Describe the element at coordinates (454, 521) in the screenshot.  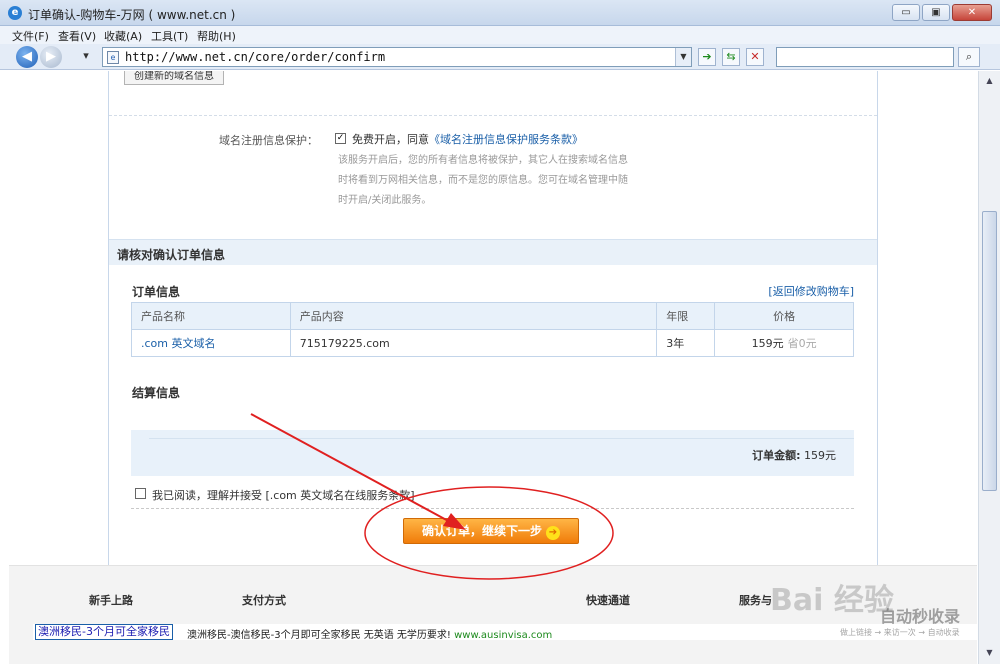
I see `annotation-arrowhead` at that location.